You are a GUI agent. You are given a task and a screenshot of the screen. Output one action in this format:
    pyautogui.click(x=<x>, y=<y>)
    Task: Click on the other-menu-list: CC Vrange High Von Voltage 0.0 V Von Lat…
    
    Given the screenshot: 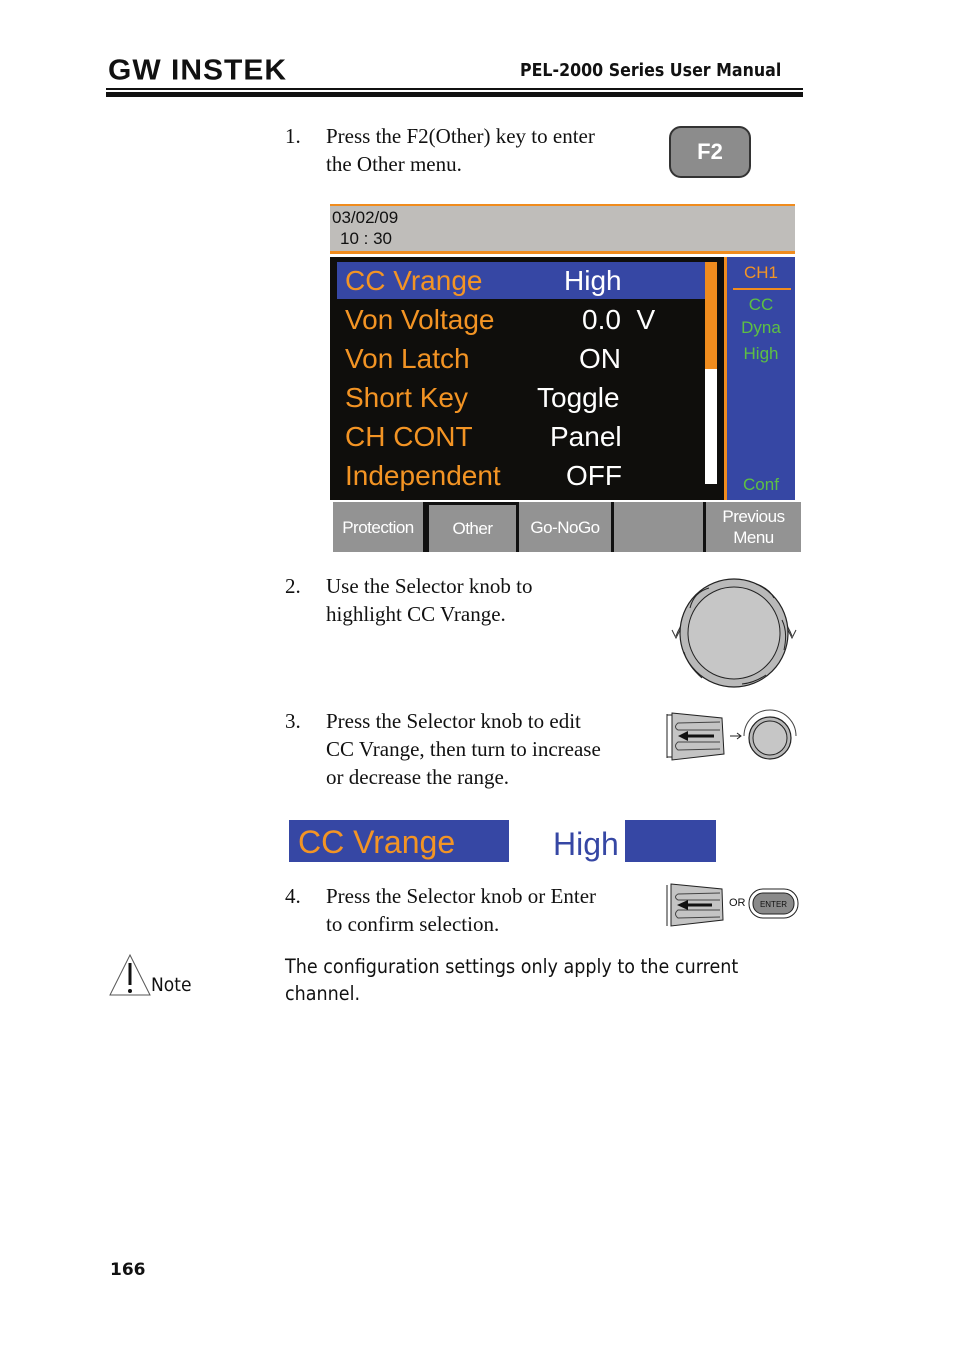 What is the action you would take?
    pyautogui.click(x=526, y=378)
    